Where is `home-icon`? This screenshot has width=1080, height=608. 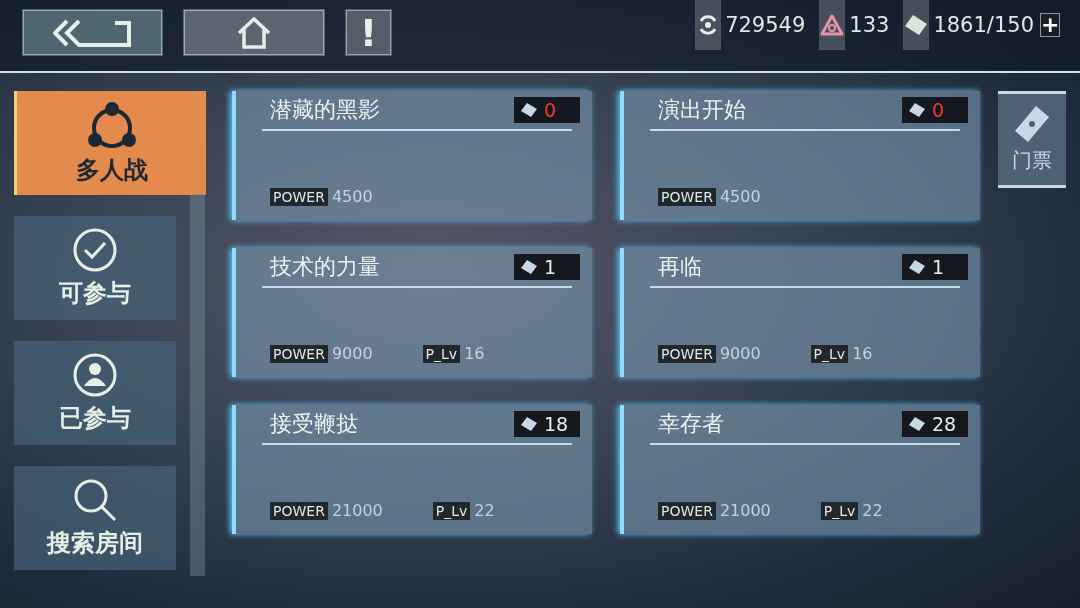
home-icon is located at coordinates (254, 32).